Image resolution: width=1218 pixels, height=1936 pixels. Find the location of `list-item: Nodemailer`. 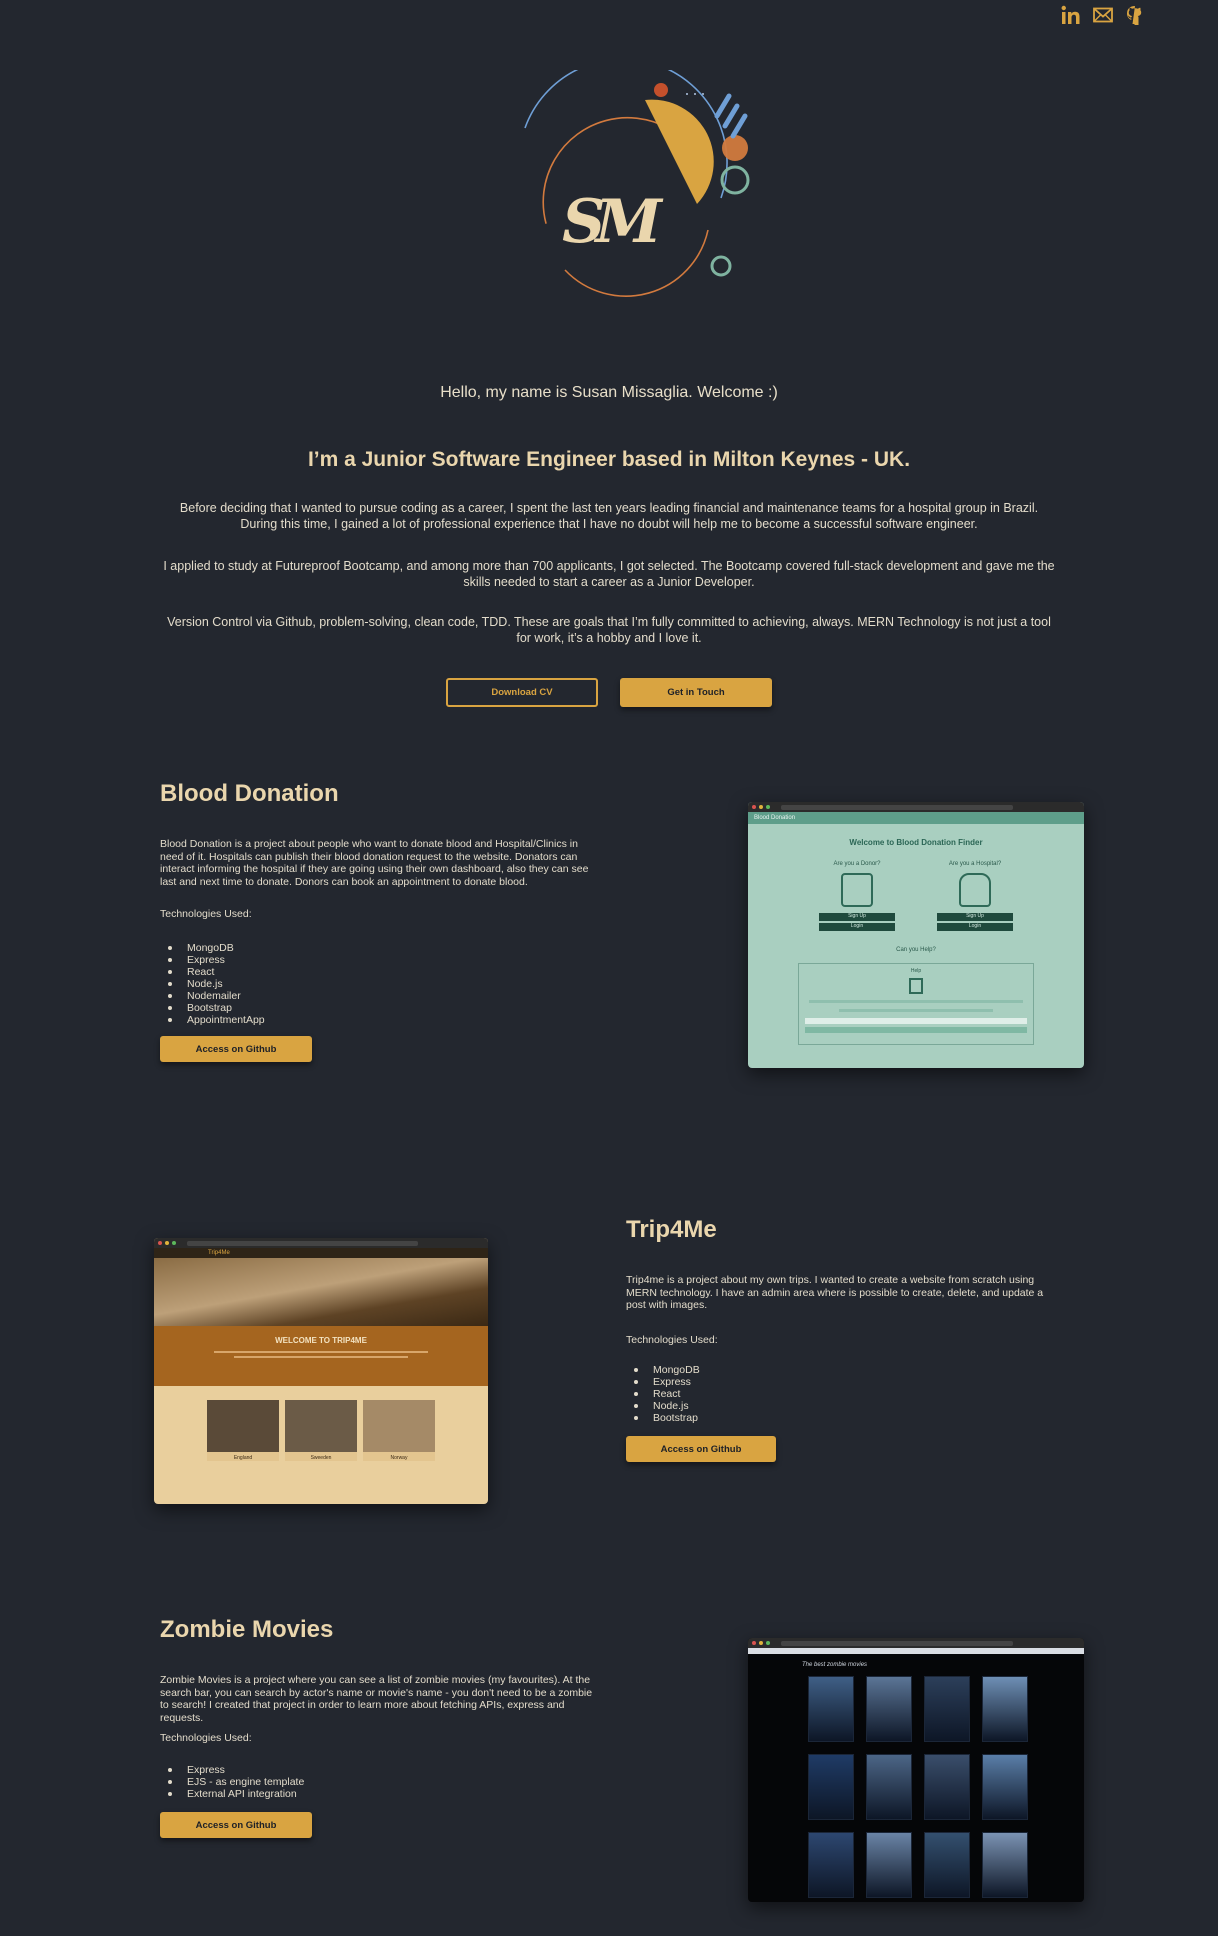

list-item: Nodemailer is located at coordinates (212, 996).